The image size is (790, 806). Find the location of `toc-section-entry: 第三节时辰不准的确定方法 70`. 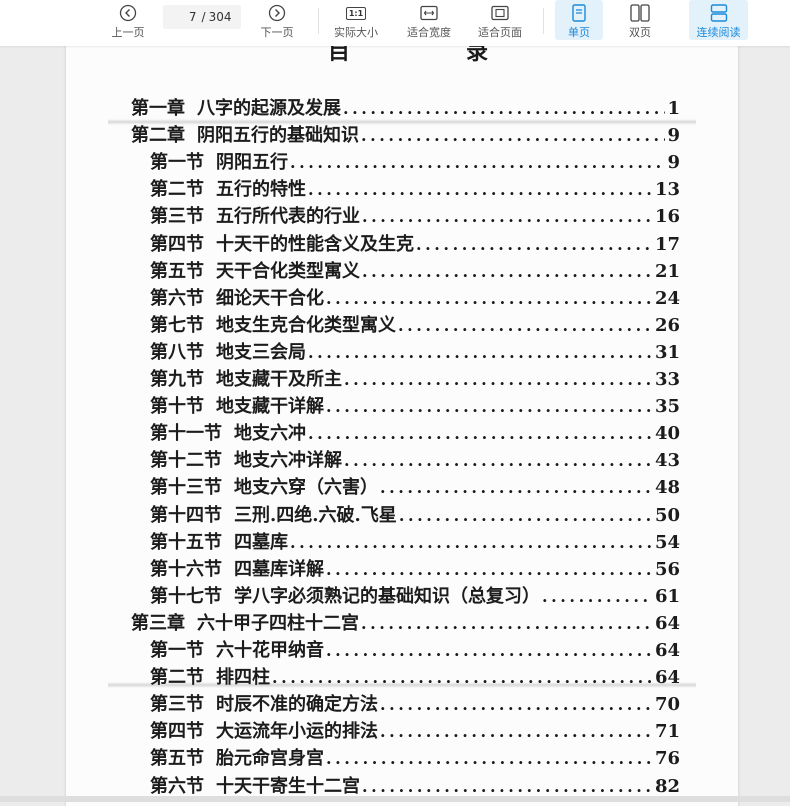

toc-section-entry: 第三节时辰不准的确定方法 70 is located at coordinates (415, 702).